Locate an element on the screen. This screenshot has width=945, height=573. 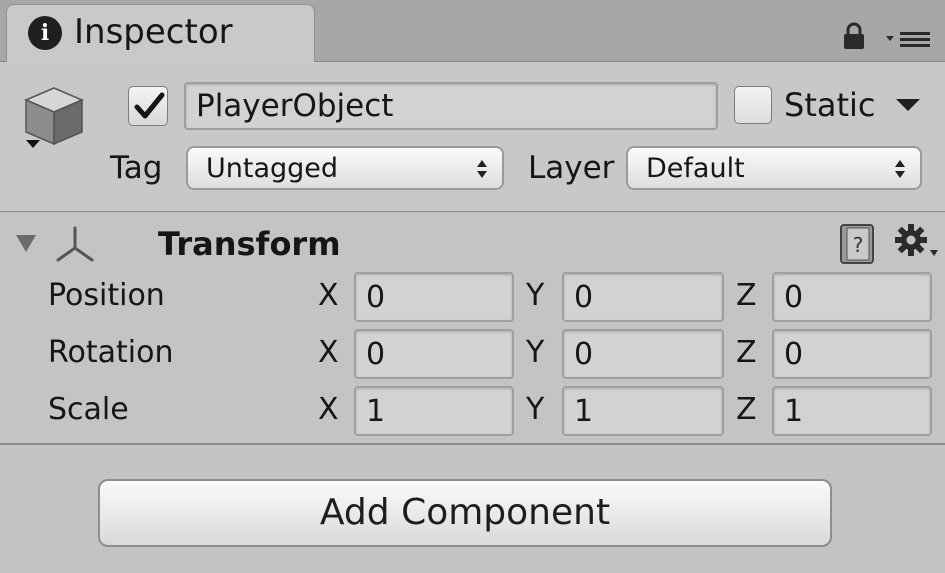
scale-z-value: 1 is located at coordinates (794, 411).